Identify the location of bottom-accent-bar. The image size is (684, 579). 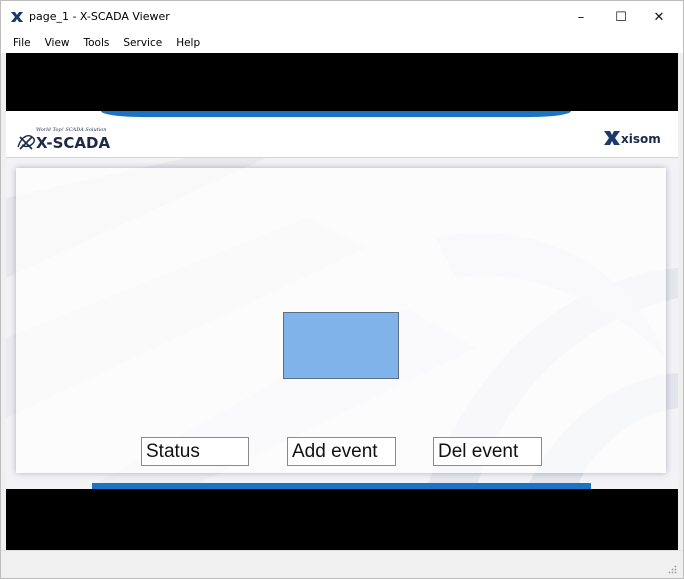
(341, 486).